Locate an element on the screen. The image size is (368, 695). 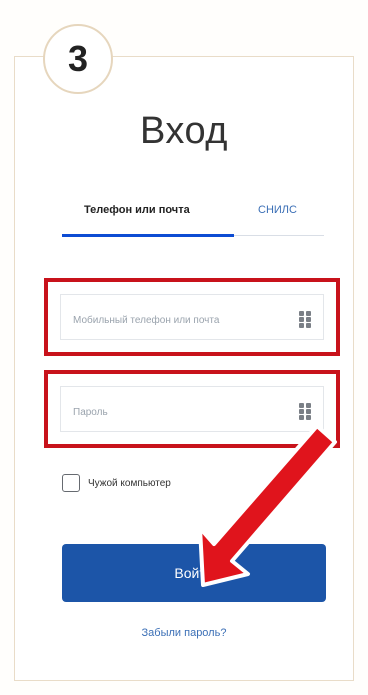
foreign-computer-checkbox is located at coordinates (71, 483).